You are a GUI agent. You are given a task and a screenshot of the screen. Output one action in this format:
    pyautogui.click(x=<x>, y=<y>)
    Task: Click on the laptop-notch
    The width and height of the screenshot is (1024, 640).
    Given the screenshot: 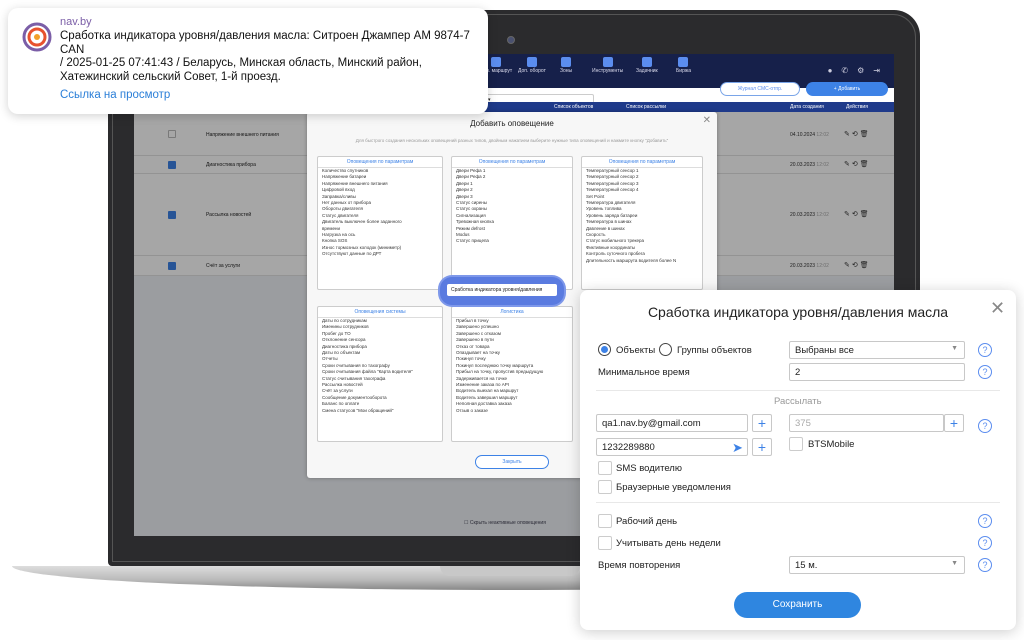 What is the action you would take?
    pyautogui.click(x=510, y=571)
    